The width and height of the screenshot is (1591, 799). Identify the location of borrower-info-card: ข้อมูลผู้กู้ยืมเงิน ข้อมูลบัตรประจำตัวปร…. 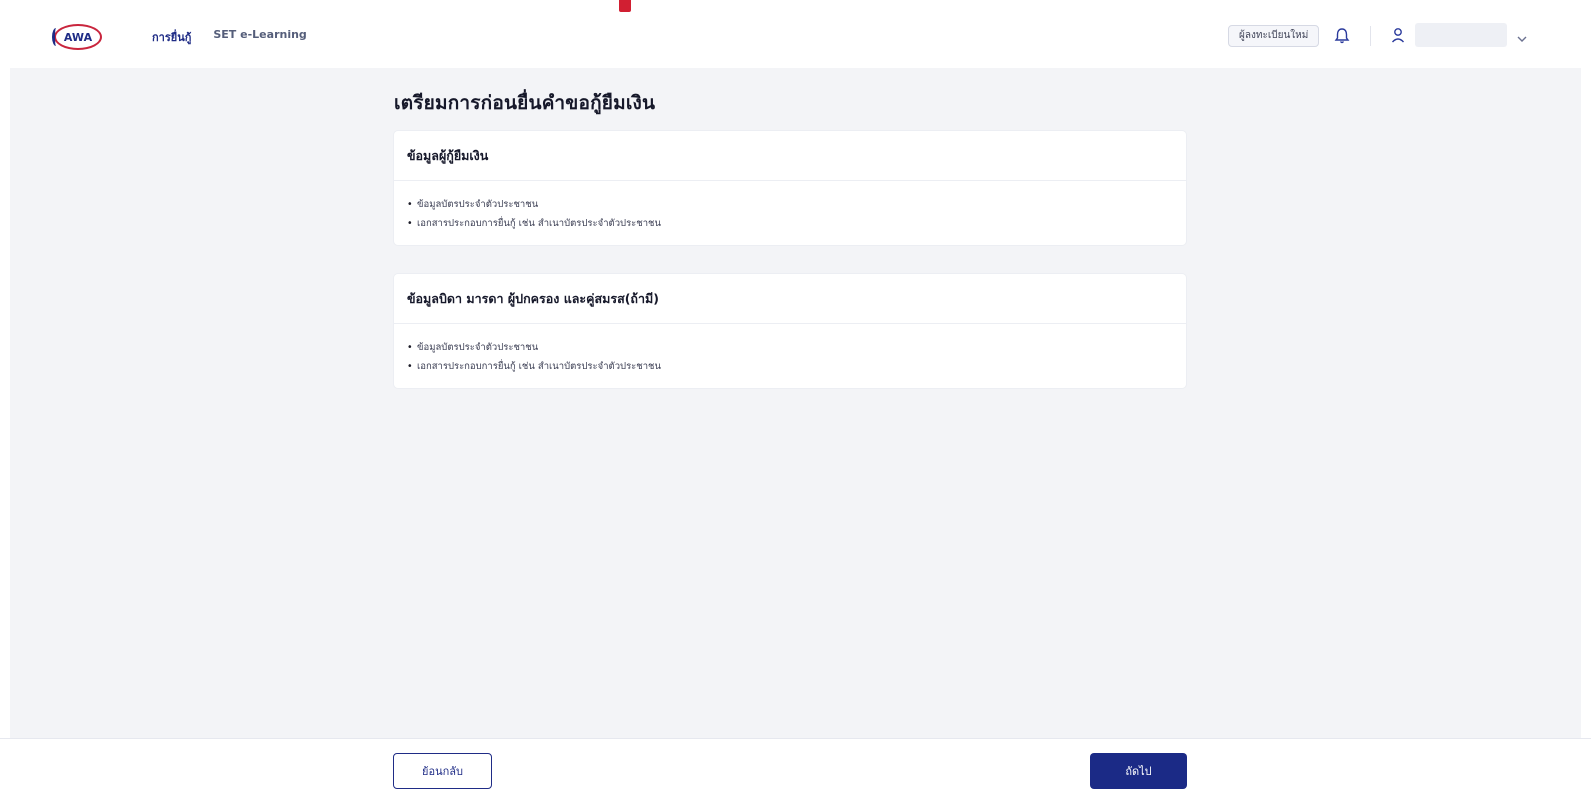
(790, 188).